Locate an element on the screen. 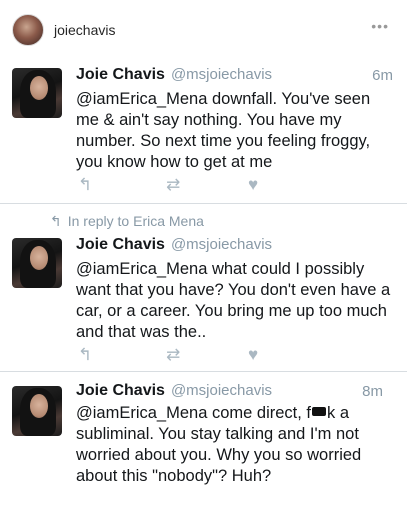  reply-arrow-icon: ↰ is located at coordinates (56, 221).